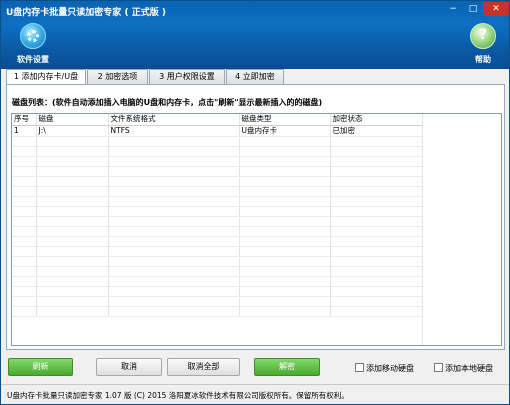 The height and width of the screenshot is (405, 510). Describe the element at coordinates (40, 367) in the screenshot. I see `refresh-button: 刷新` at that location.